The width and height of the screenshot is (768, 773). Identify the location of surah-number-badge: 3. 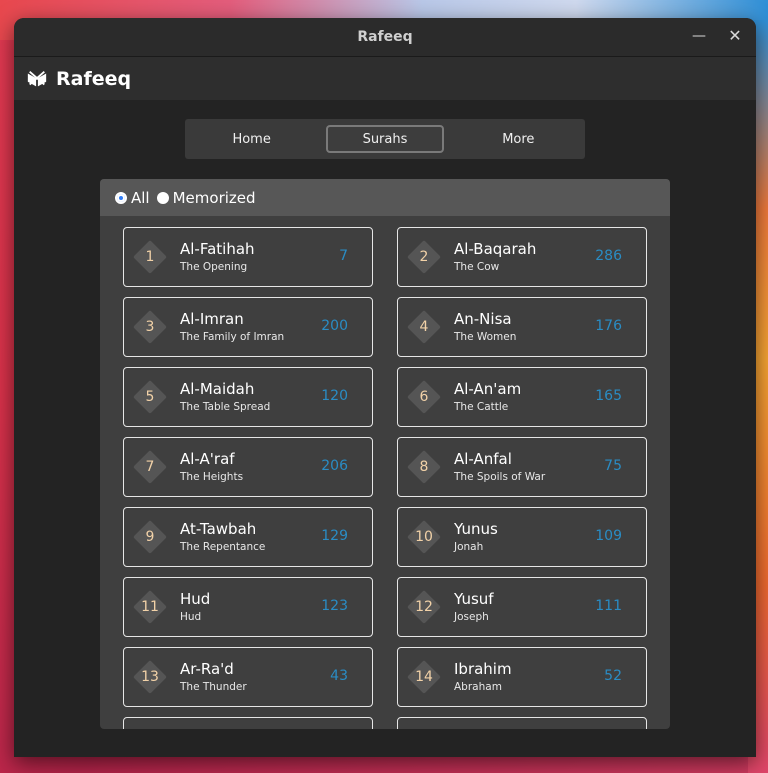
(150, 327).